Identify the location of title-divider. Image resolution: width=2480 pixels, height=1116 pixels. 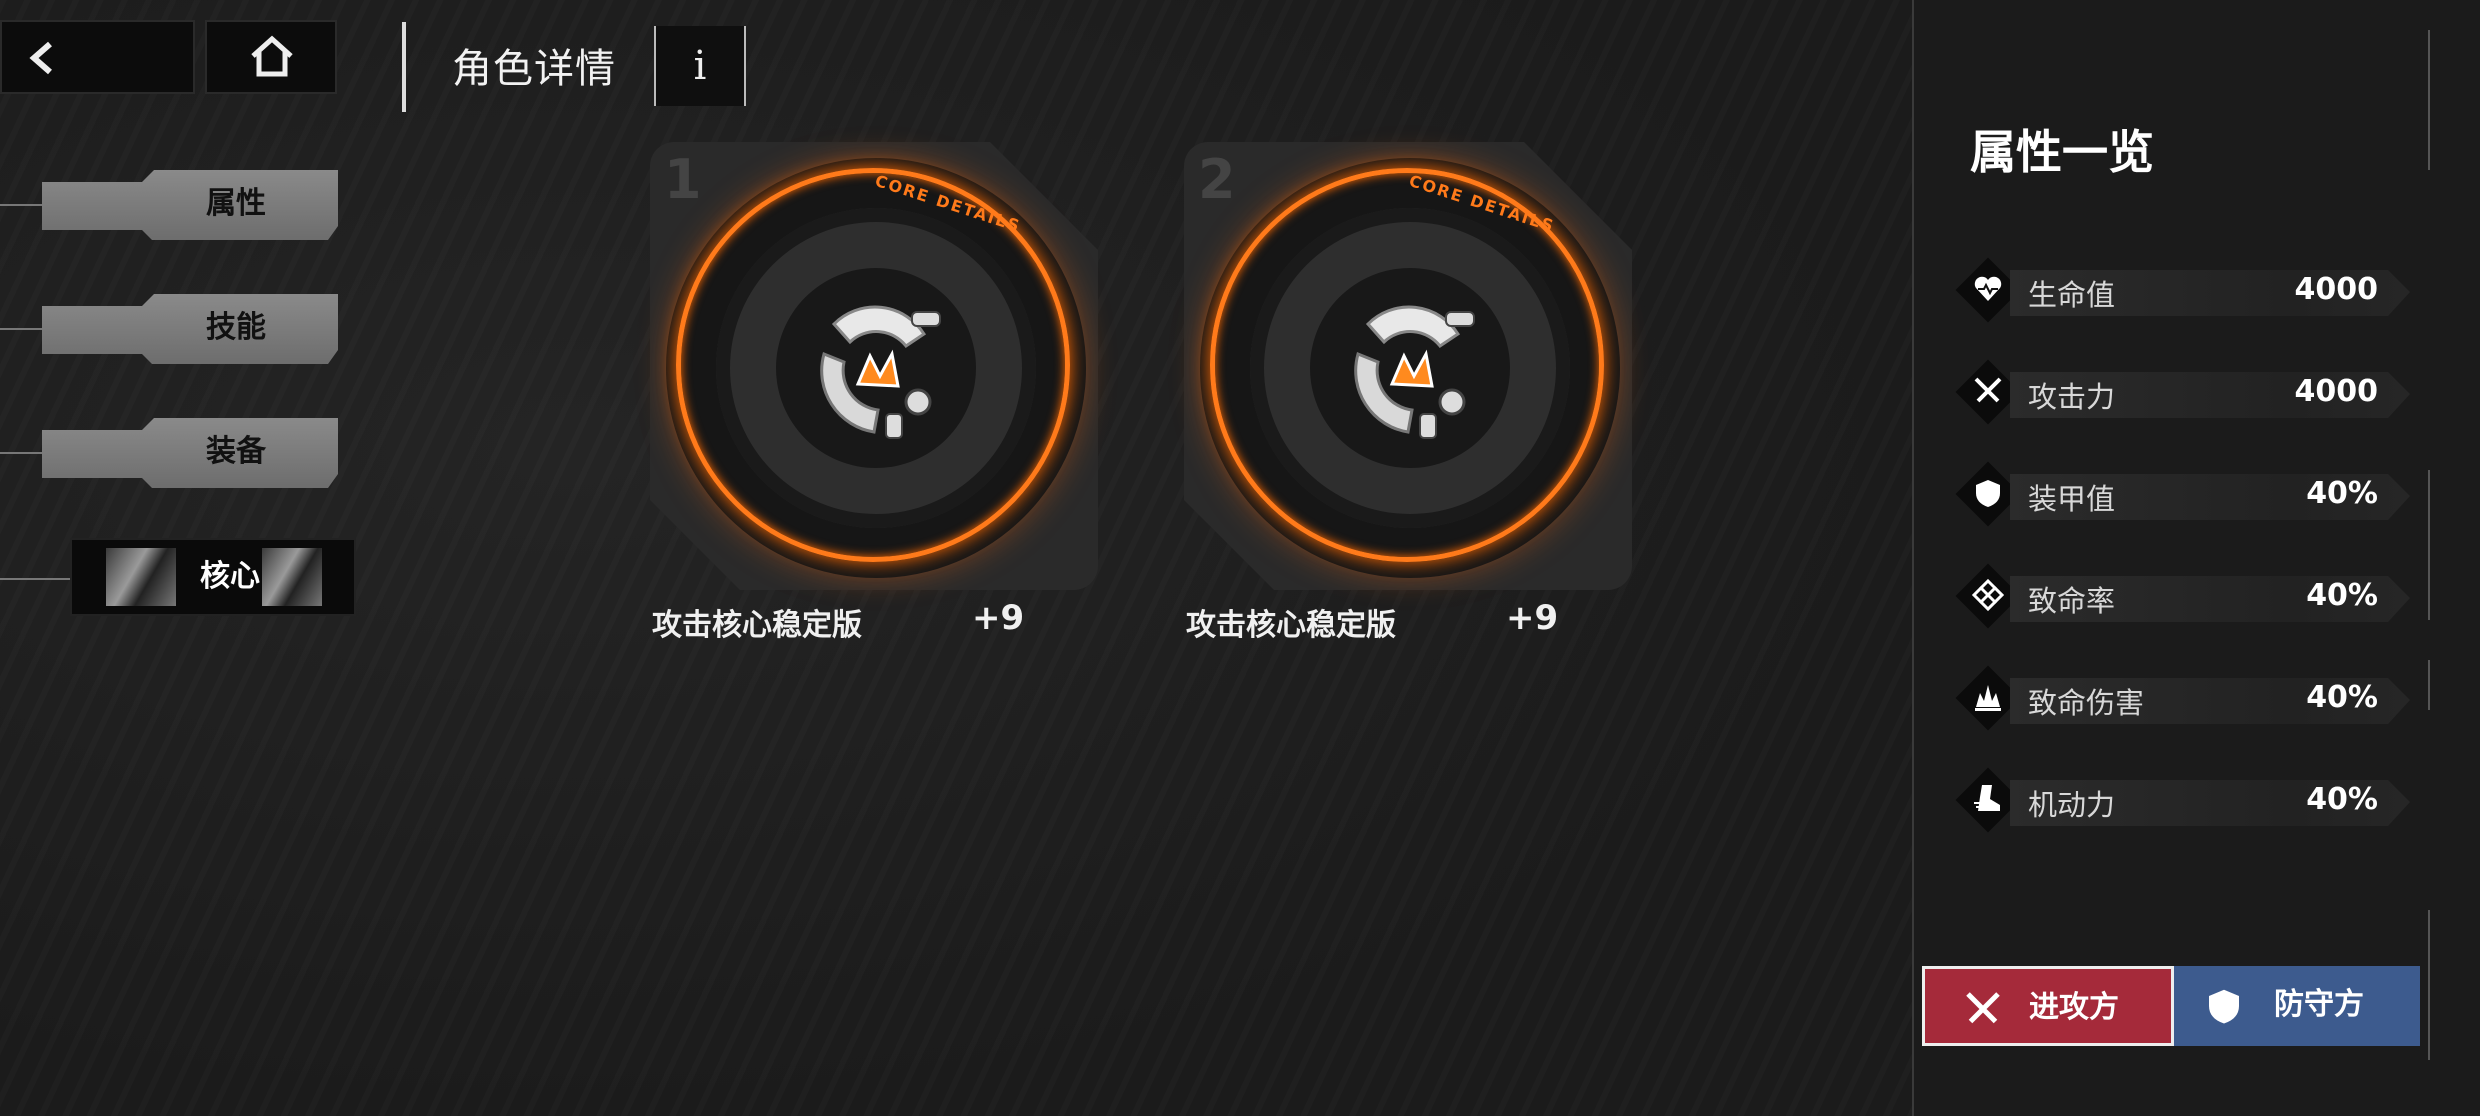
(404, 67).